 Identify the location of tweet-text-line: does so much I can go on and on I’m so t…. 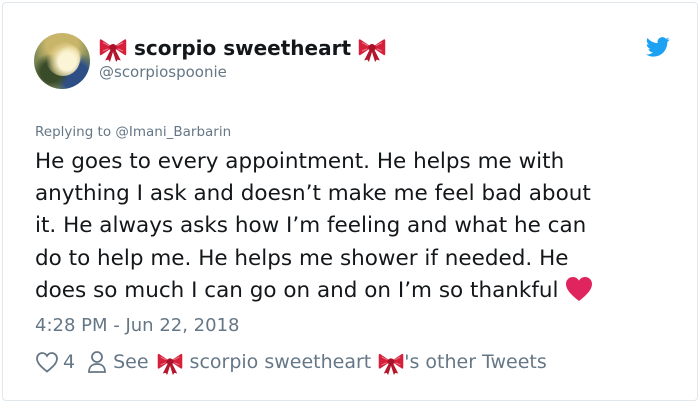
(297, 290).